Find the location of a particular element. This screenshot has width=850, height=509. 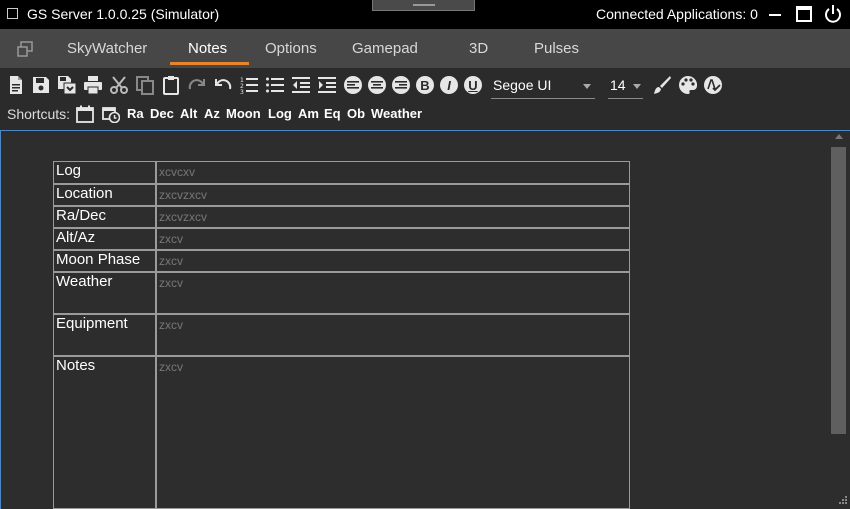

shortcut-am: Am is located at coordinates (308, 113).